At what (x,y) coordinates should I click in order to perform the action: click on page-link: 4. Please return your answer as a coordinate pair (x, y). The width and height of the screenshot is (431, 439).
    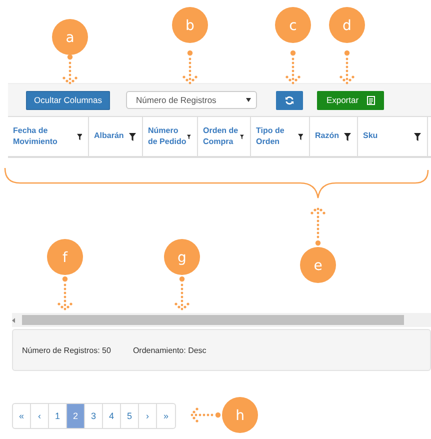
    Looking at the image, I should click on (112, 416).